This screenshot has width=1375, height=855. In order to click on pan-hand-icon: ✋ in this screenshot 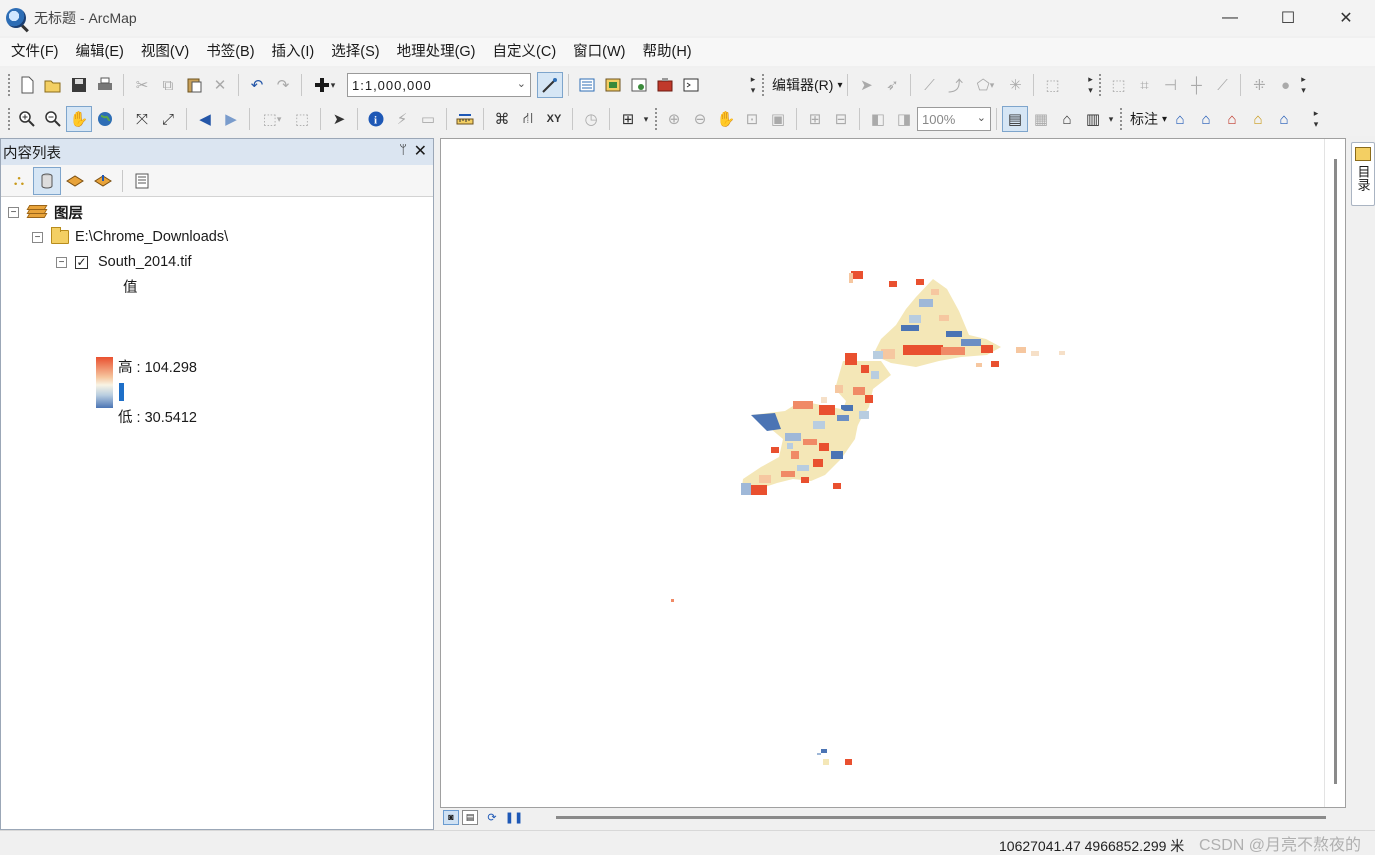, I will do `click(79, 119)`.